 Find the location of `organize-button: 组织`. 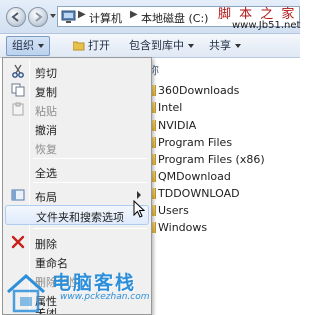

organize-button: 组织 is located at coordinates (28, 46).